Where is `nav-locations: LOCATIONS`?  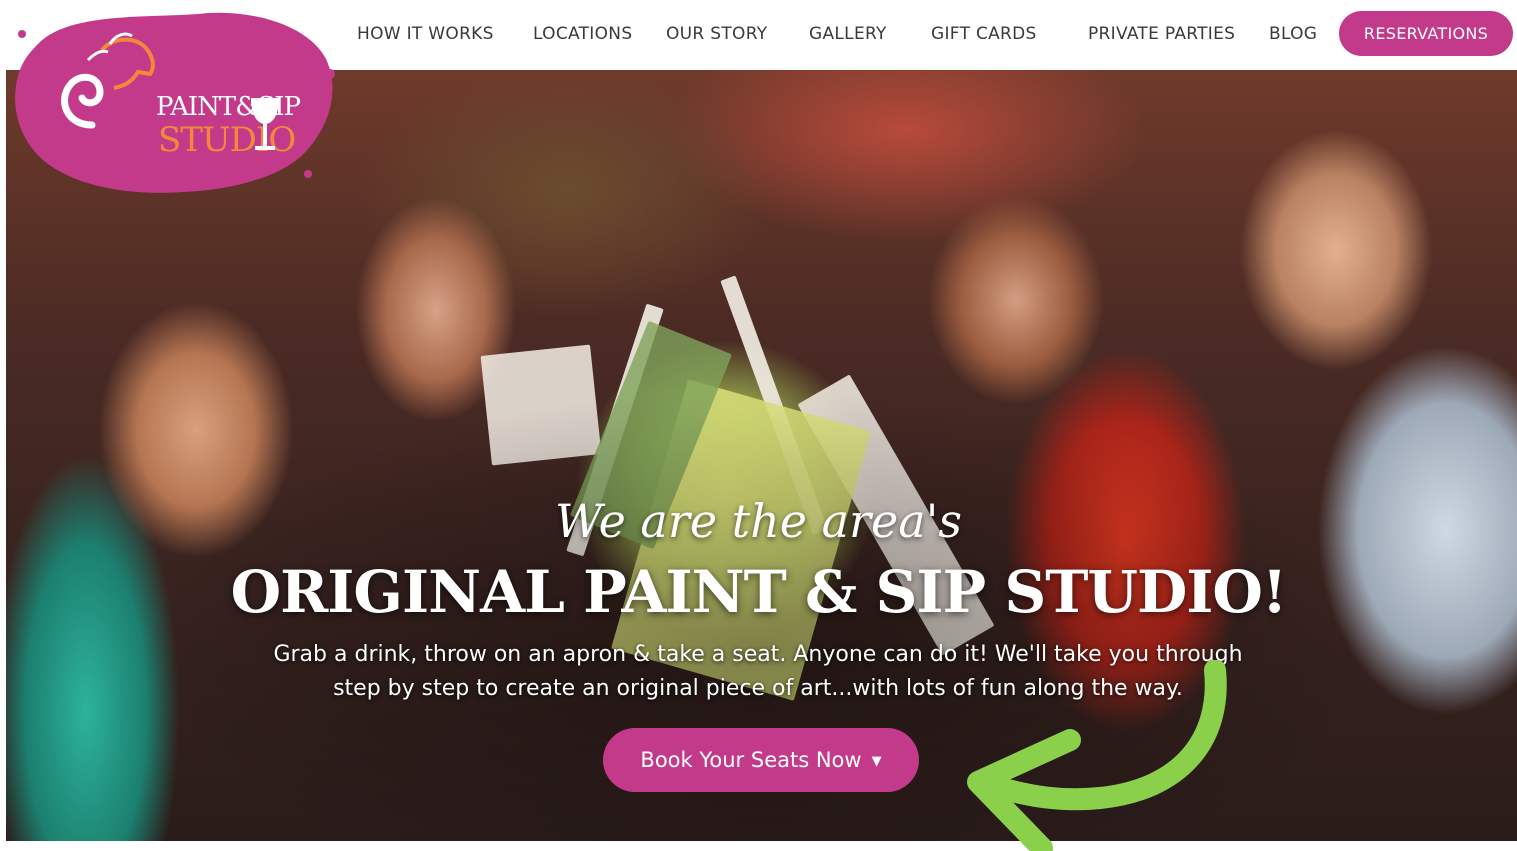 nav-locations: LOCATIONS is located at coordinates (582, 34).